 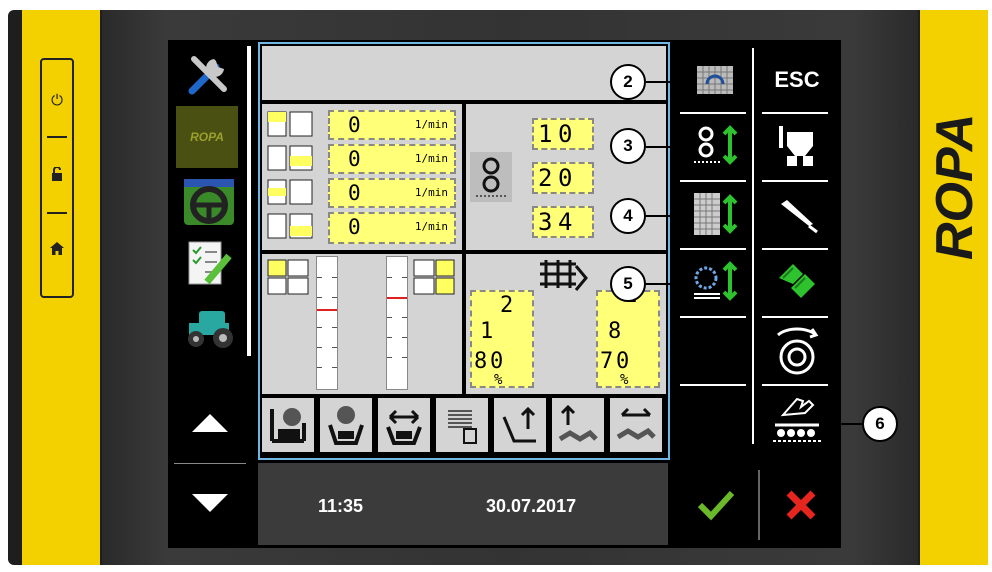 I want to click on cleaning-star-up-down-icon, so click(x=716, y=281).